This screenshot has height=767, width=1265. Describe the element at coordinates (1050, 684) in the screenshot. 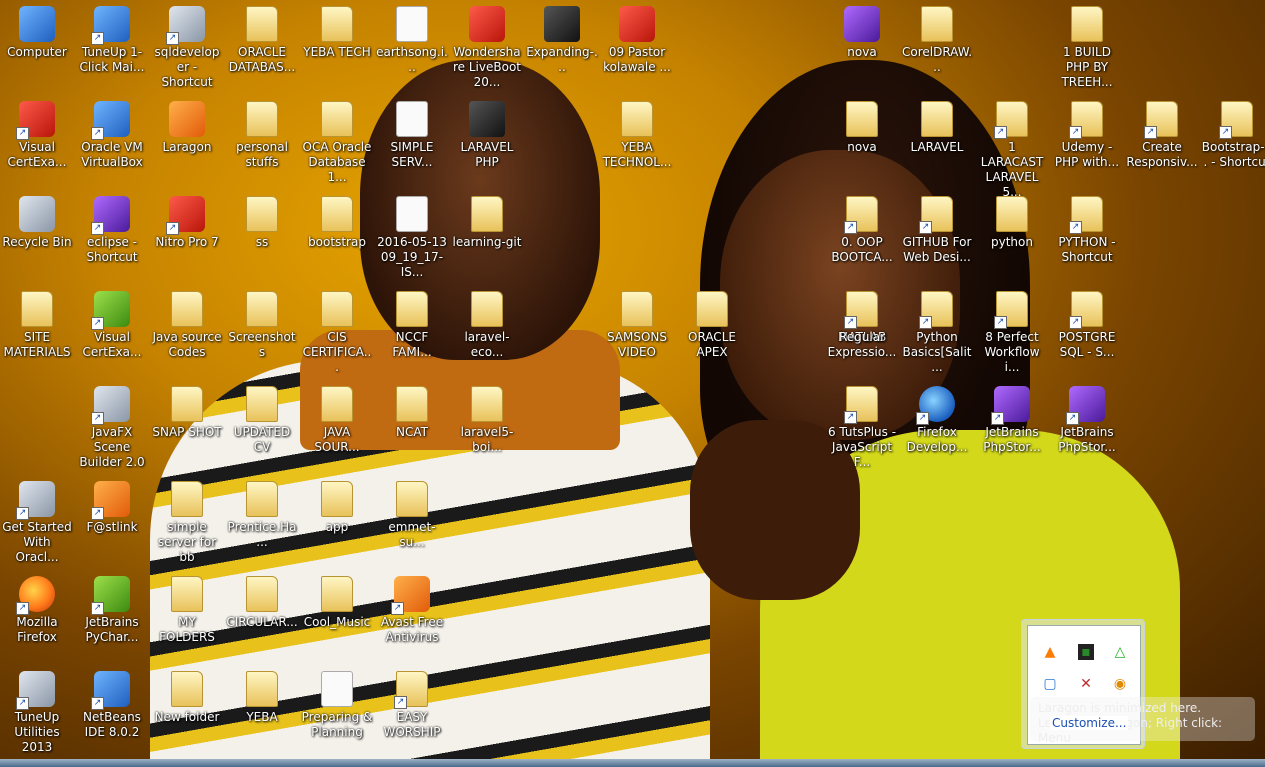

I see `laragon-tray-icon: ▢` at that location.